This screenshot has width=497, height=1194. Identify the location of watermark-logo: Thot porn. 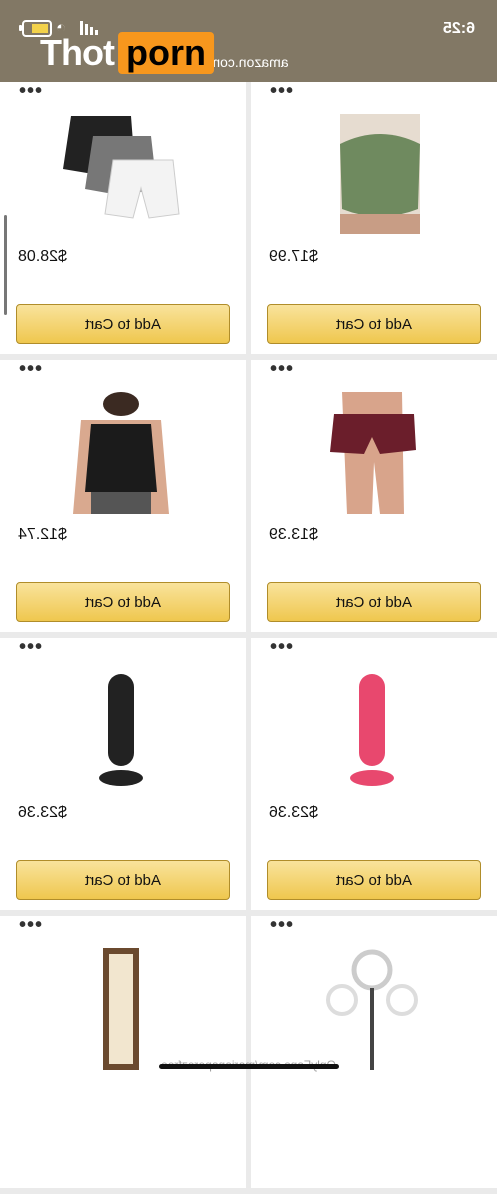
(127, 53).